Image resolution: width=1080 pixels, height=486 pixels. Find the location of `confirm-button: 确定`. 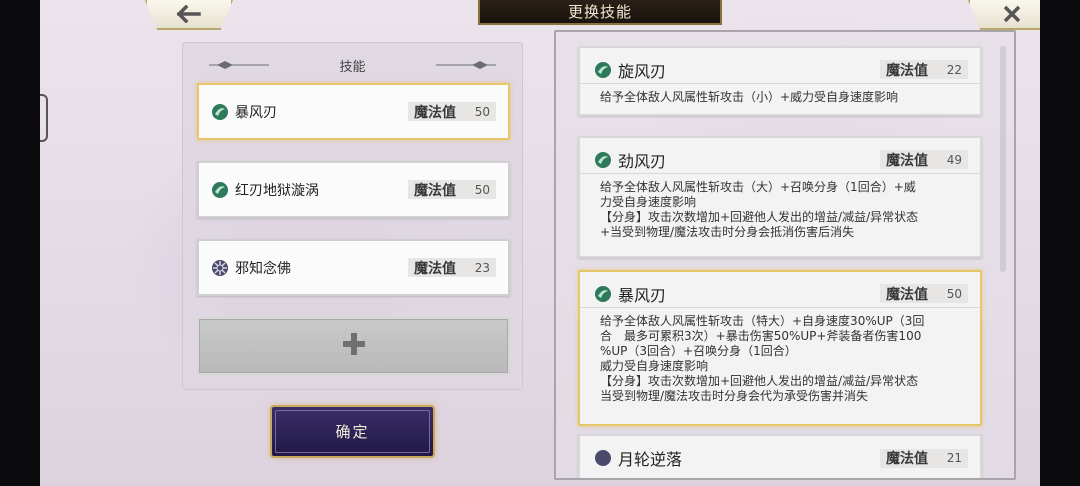

confirm-button: 确定 is located at coordinates (352, 431).